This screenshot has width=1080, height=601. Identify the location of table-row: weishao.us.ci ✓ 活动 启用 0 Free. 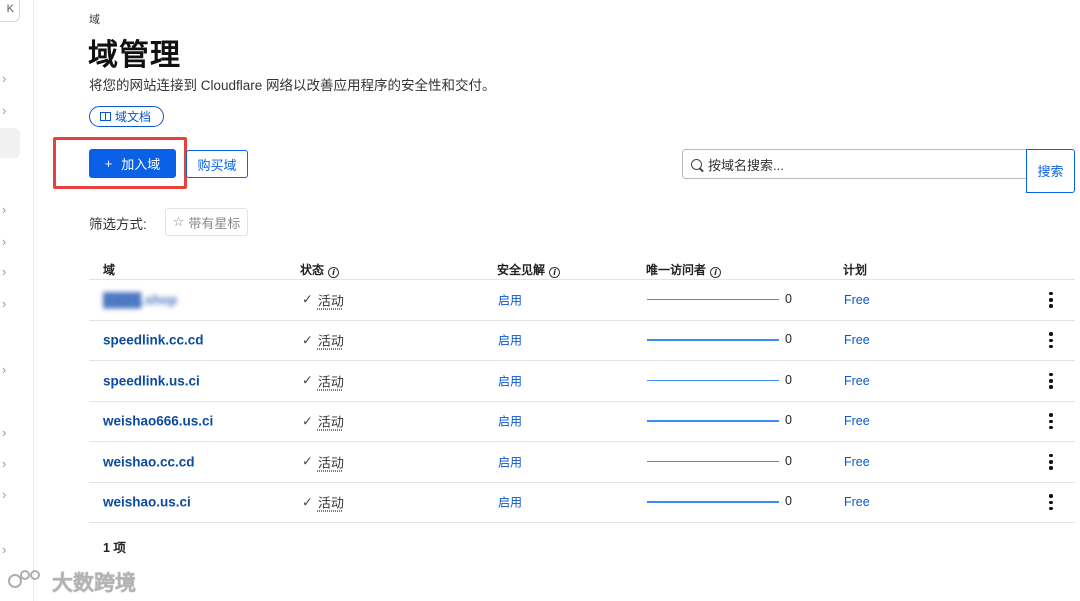
(582, 503).